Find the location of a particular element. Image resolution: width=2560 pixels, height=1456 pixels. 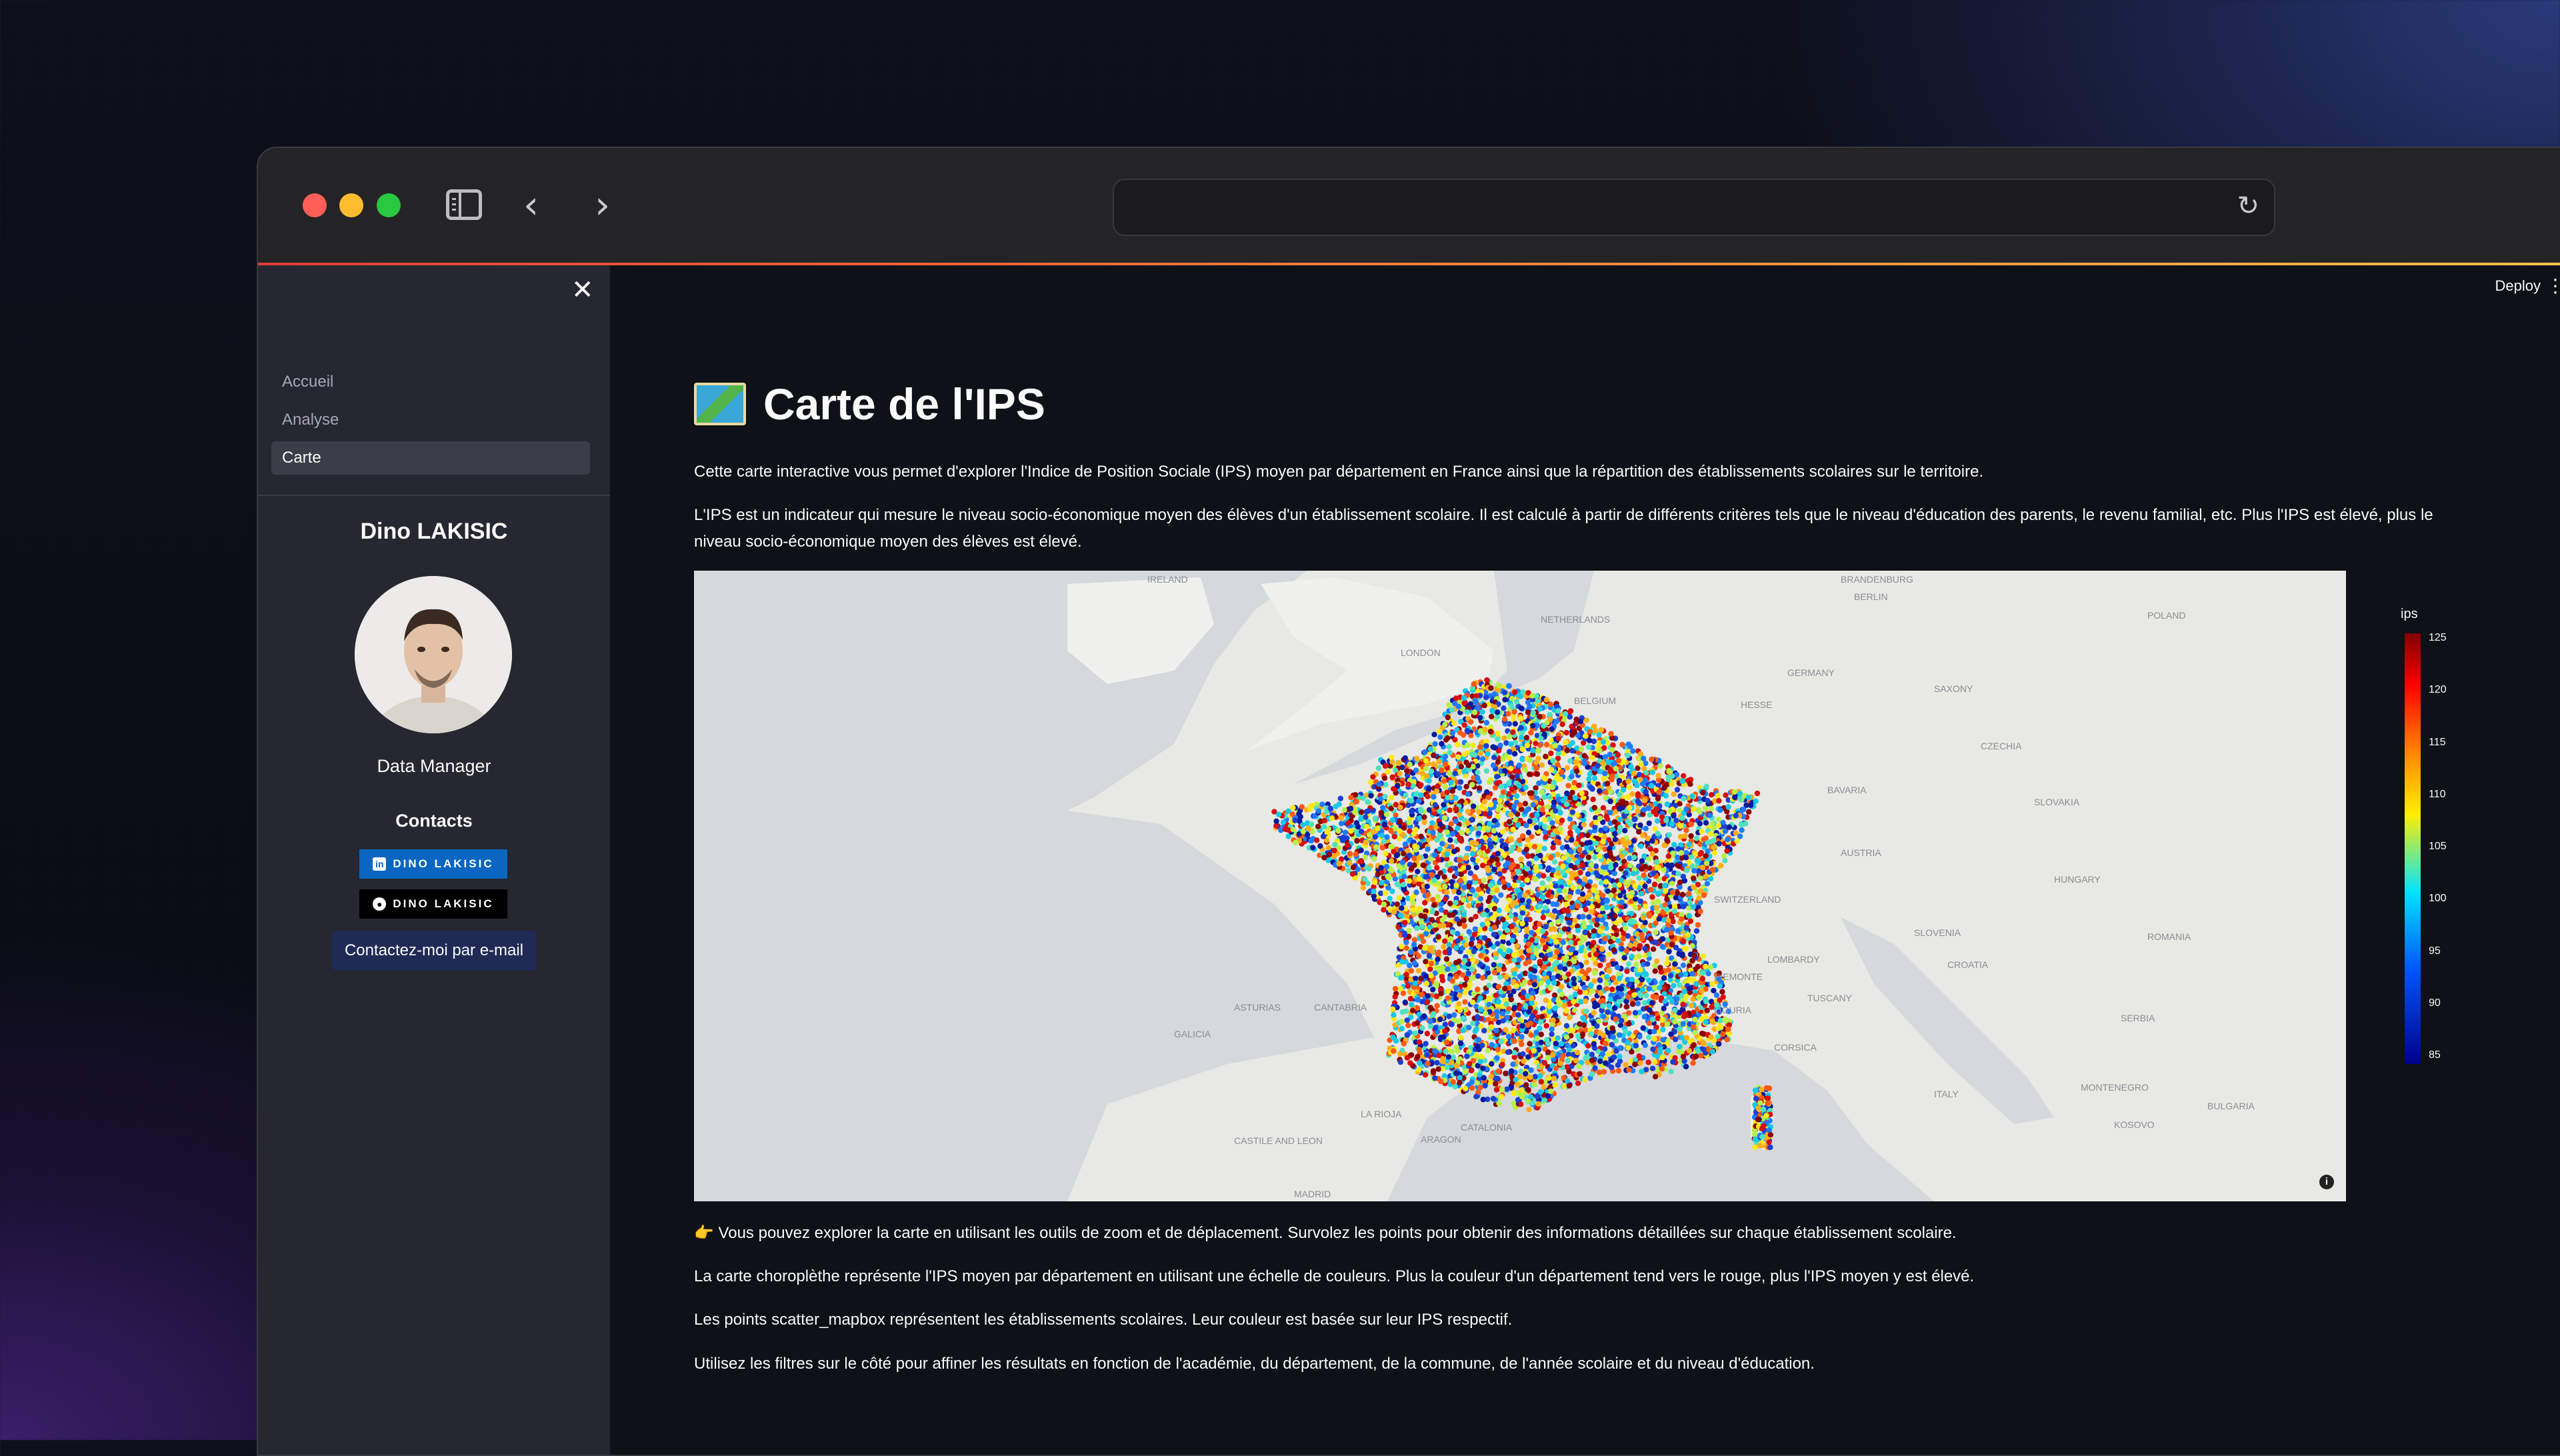

map-place-label: KOSOVO is located at coordinates (2134, 1124).